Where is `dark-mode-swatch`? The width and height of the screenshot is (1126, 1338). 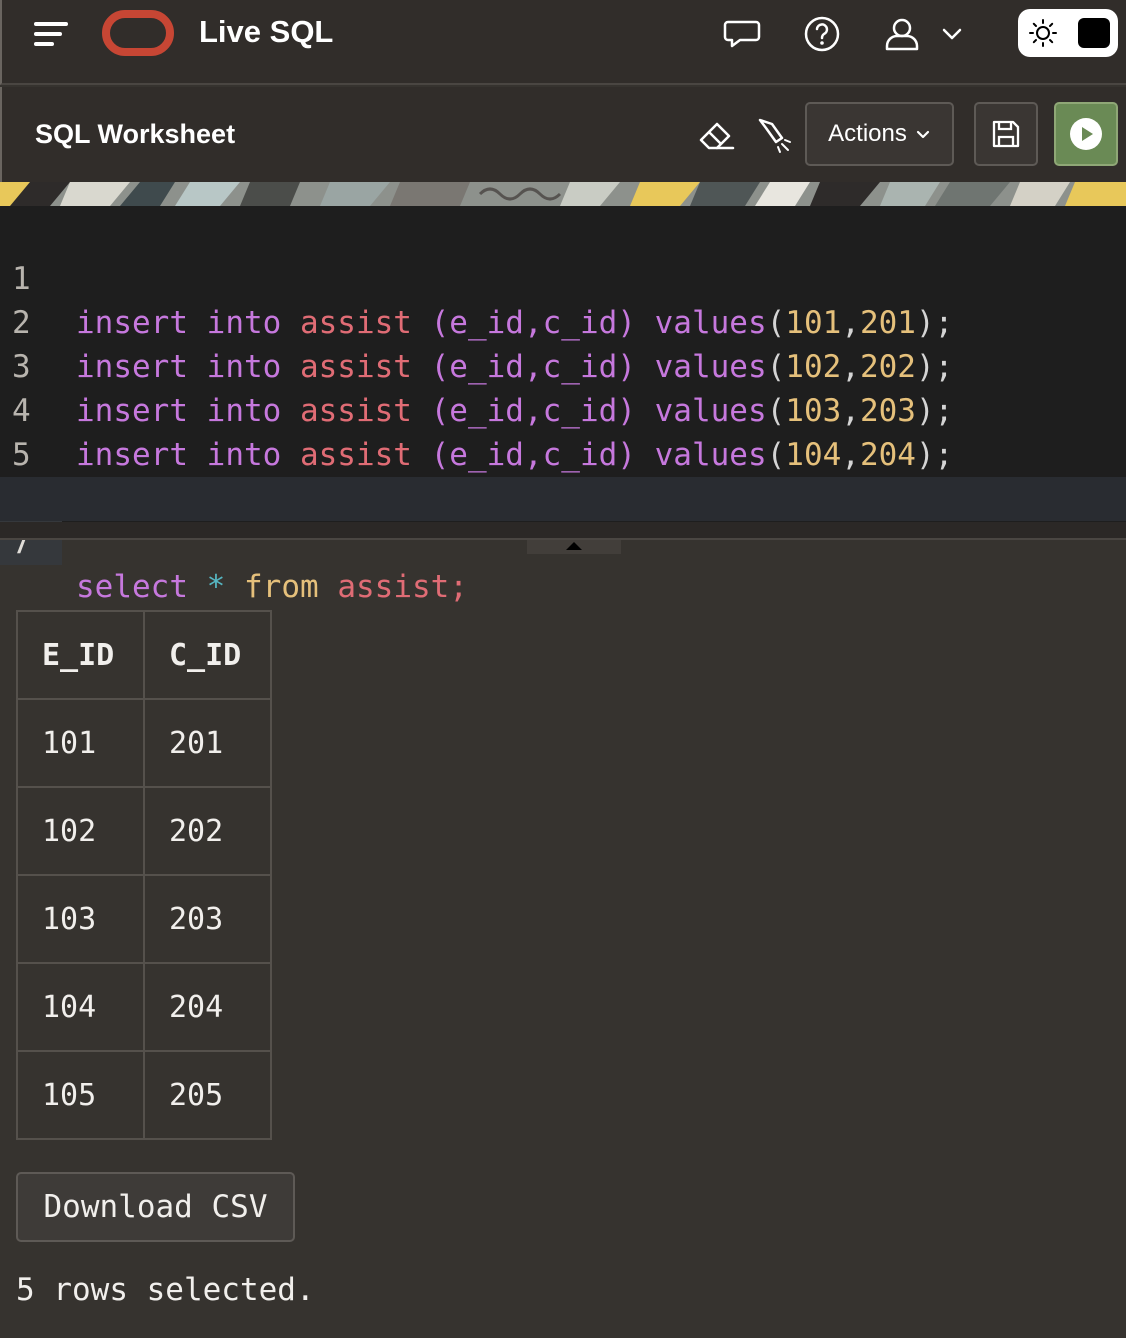
dark-mode-swatch is located at coordinates (1094, 33).